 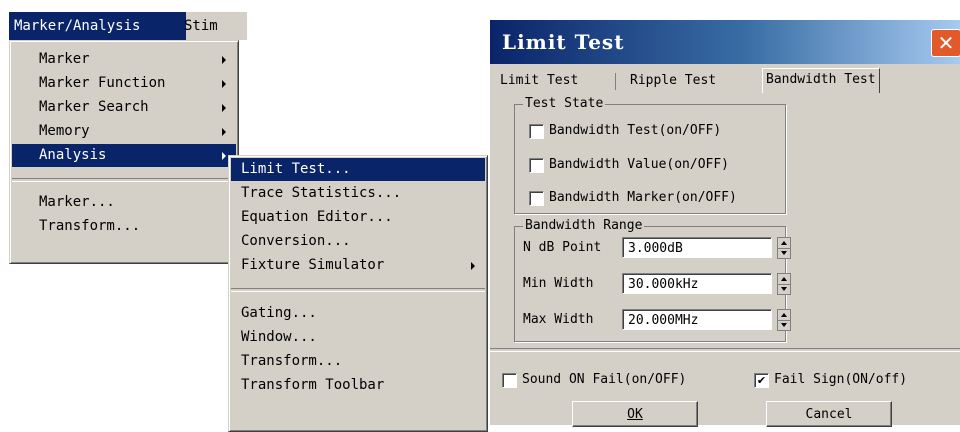 I want to click on cancel-button-label: Cancel, so click(x=829, y=414).